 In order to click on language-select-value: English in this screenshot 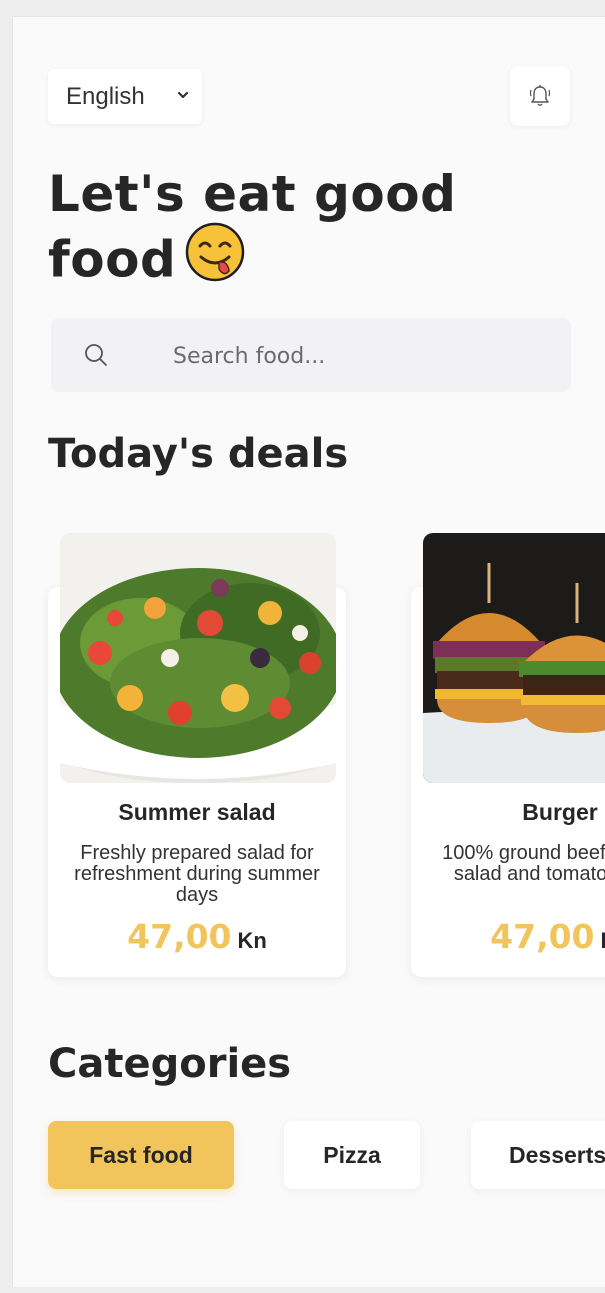, I will do `click(105, 96)`.